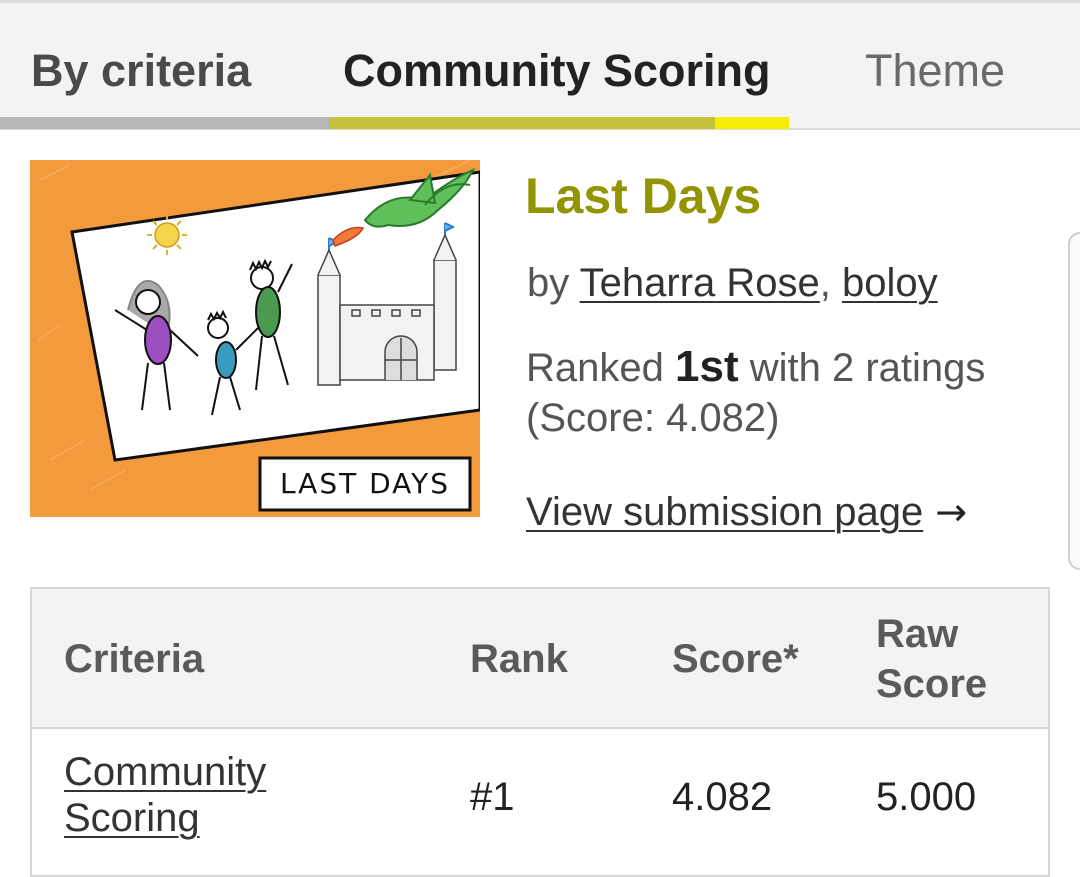 The width and height of the screenshot is (1080, 877). Describe the element at coordinates (214, 795) in the screenshot. I see `criteria-link-community-scoring: Community Scoring` at that location.